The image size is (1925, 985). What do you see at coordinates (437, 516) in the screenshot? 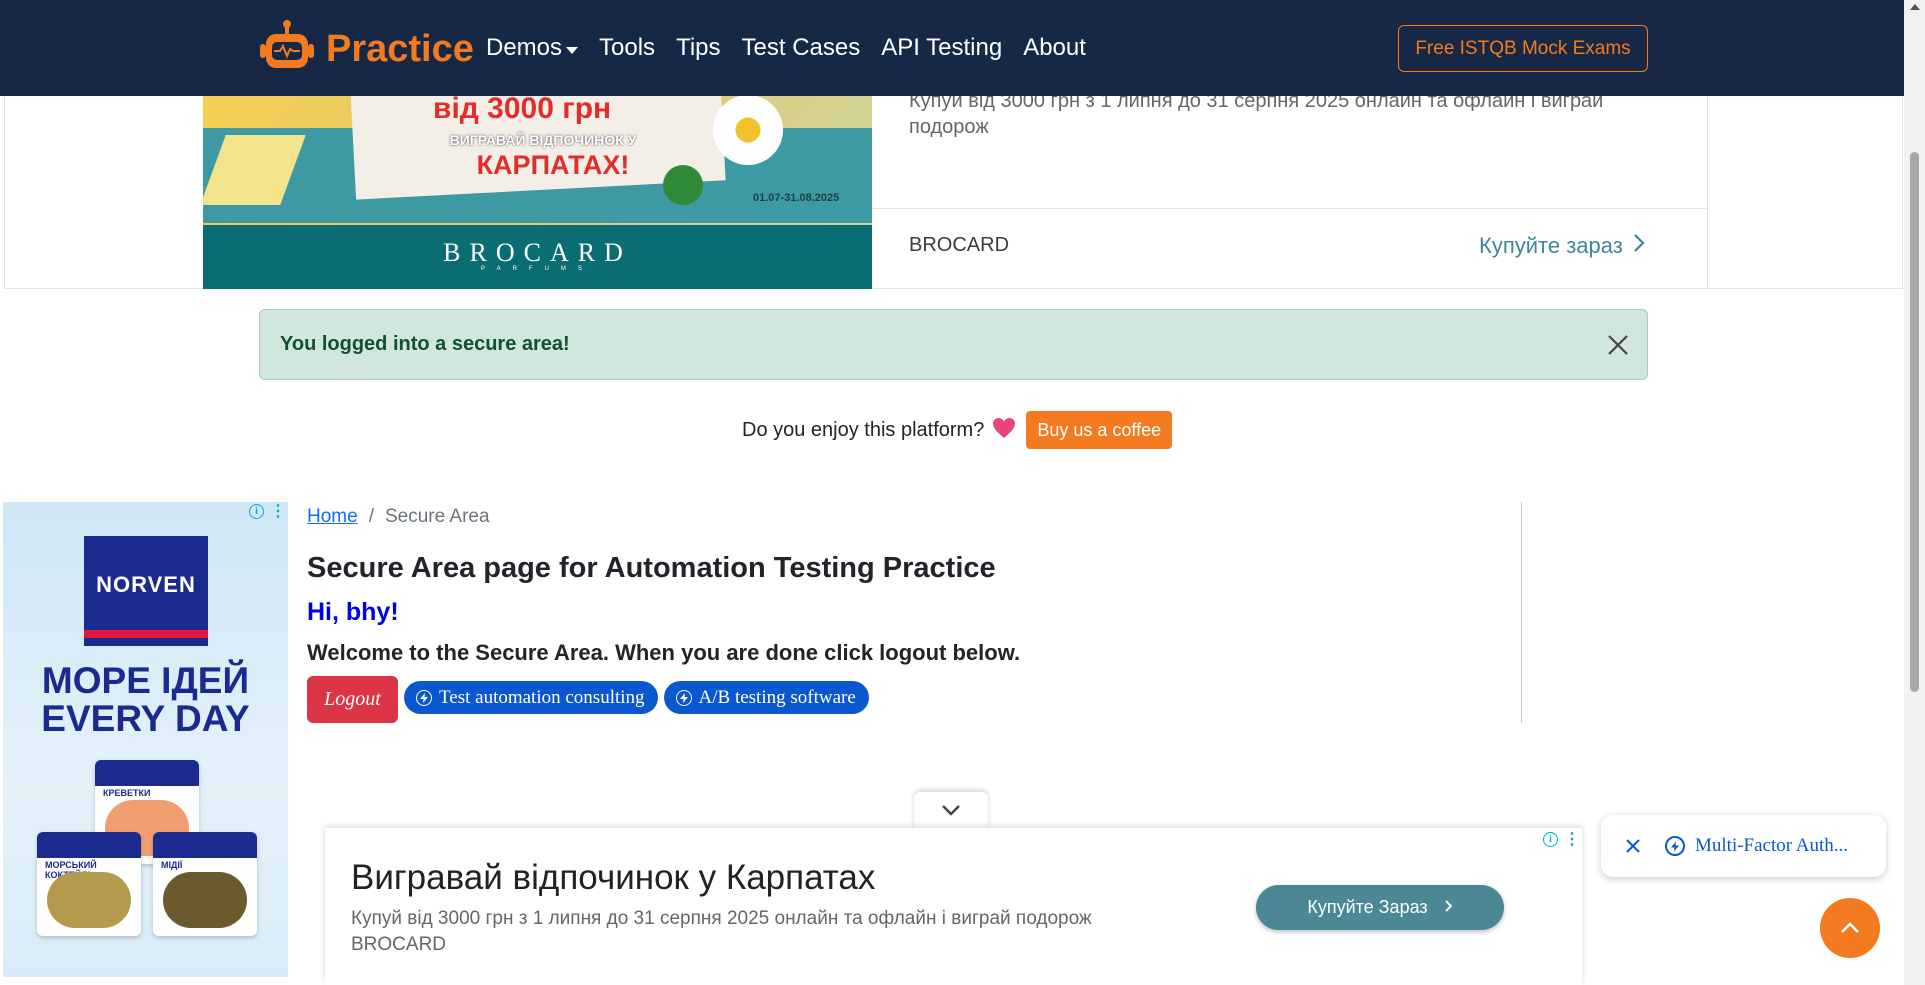
I see `breadcrumb-current: Secure Area` at bounding box center [437, 516].